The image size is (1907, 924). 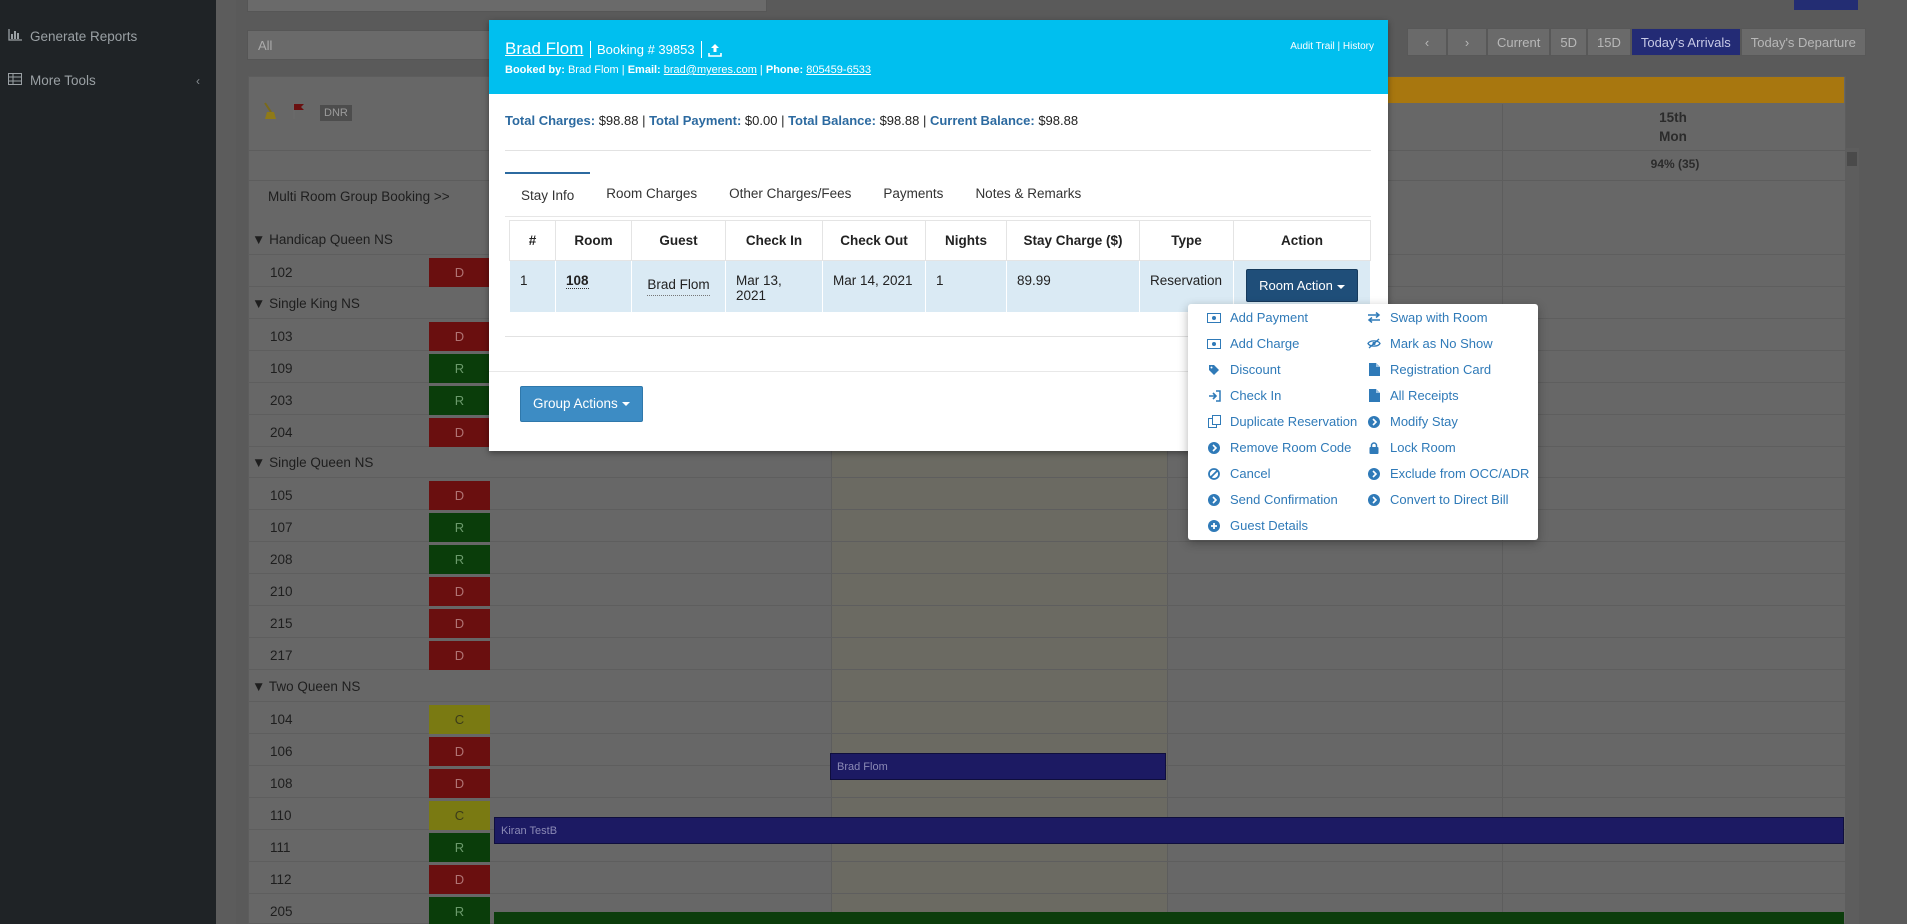 I want to click on history-link: History, so click(x=1358, y=46).